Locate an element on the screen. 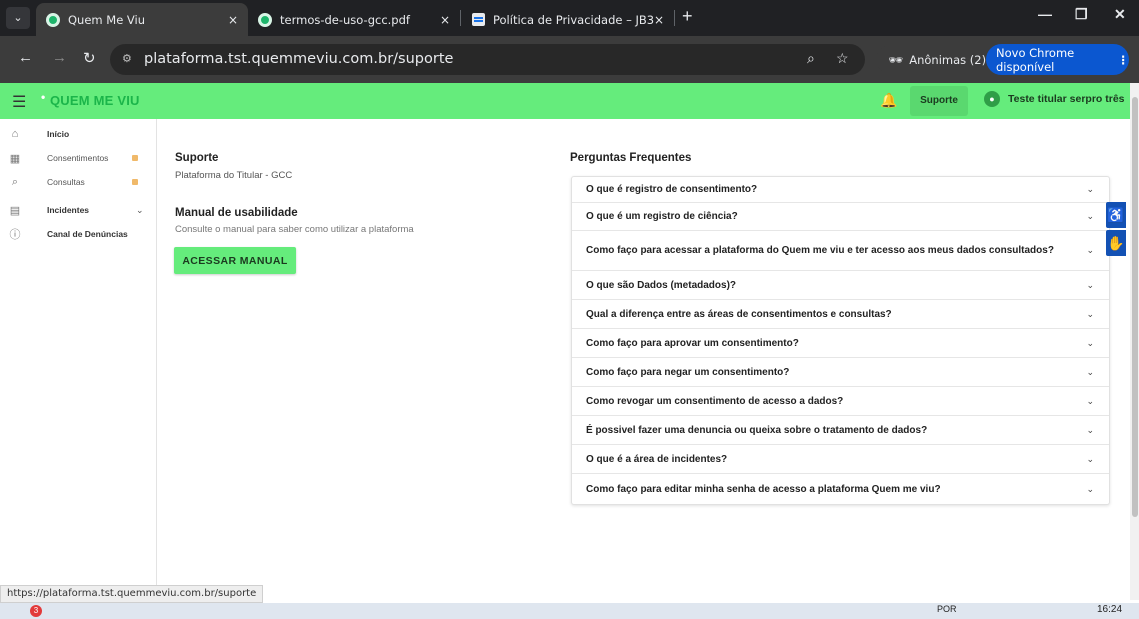  keyboard-language: POR is located at coordinates (947, 609).